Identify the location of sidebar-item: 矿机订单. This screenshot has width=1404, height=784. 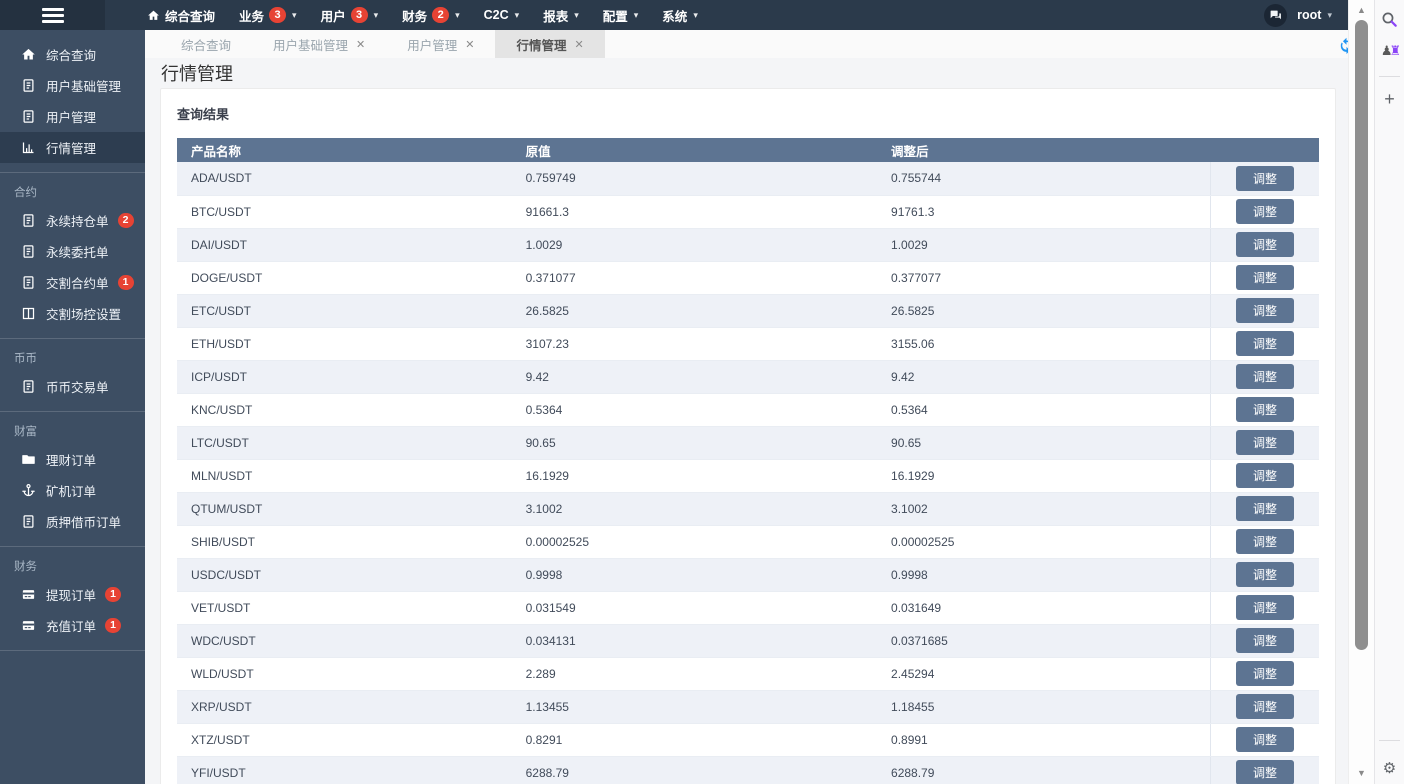
(72, 490).